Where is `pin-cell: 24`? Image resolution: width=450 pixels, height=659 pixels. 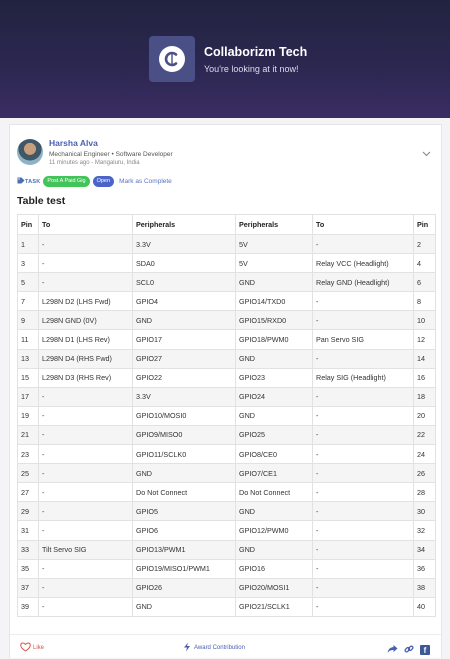
pin-cell: 24 is located at coordinates (424, 454).